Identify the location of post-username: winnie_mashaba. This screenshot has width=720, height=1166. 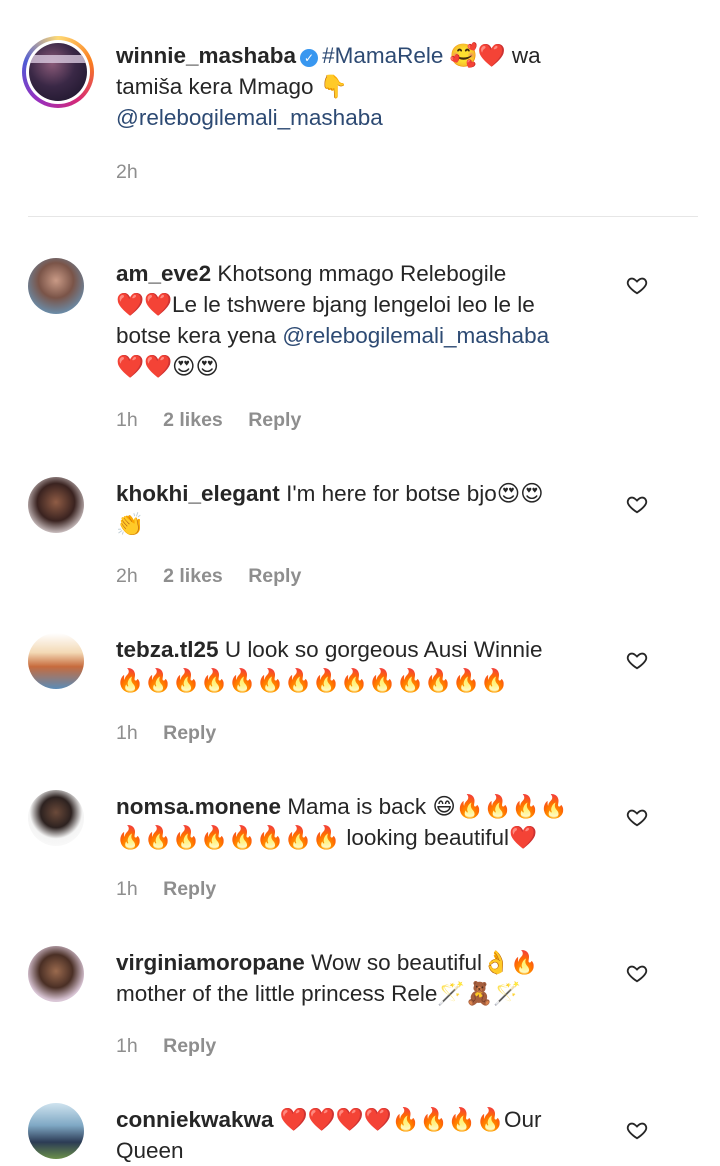
(206, 55).